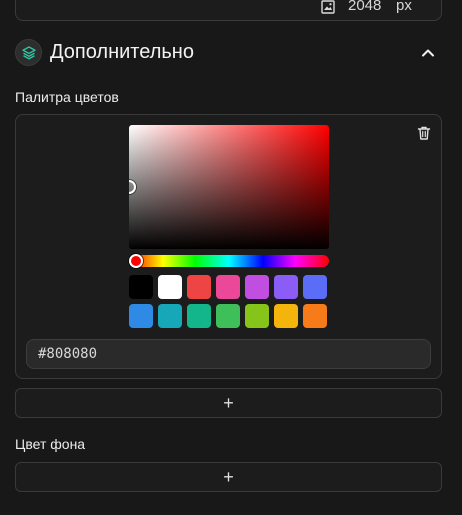  Describe the element at coordinates (50, 444) in the screenshot. I see `background-color-label: Цвет фона` at that location.